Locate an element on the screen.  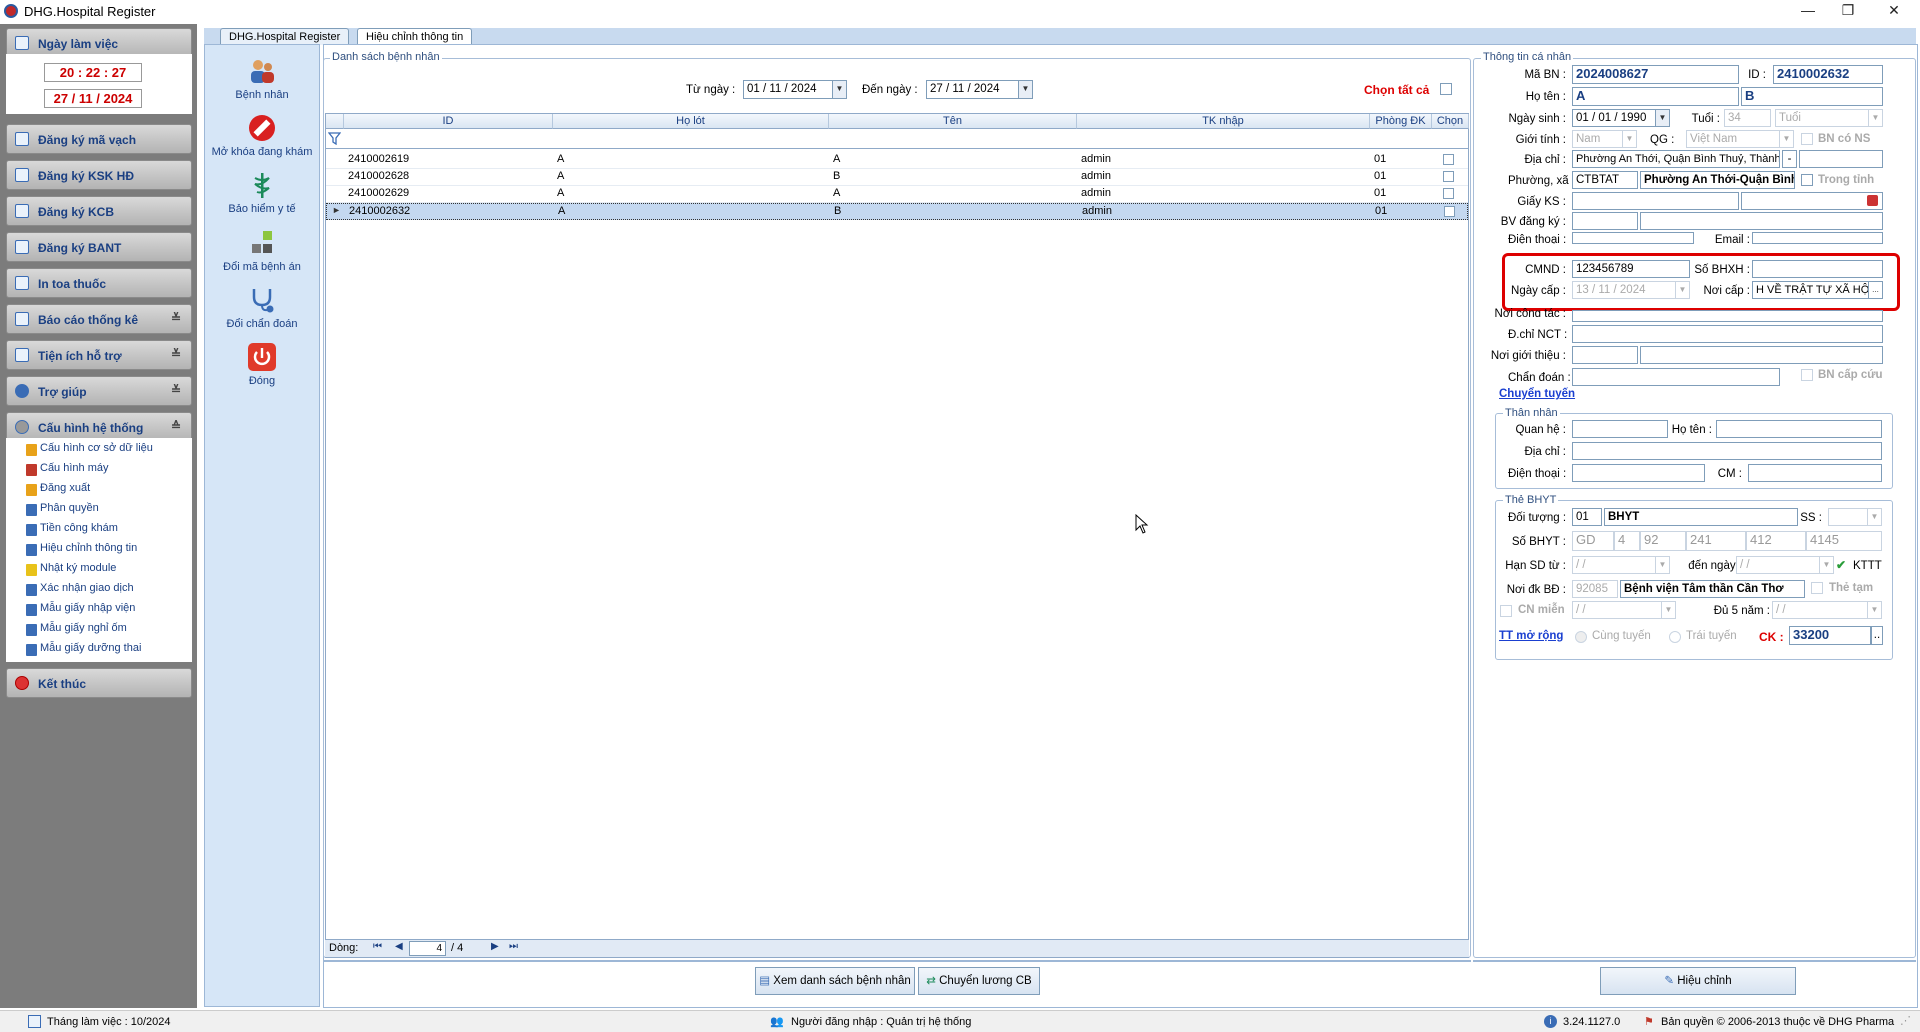
noi-gioi-thieu-code-field is located at coordinates (1605, 355).